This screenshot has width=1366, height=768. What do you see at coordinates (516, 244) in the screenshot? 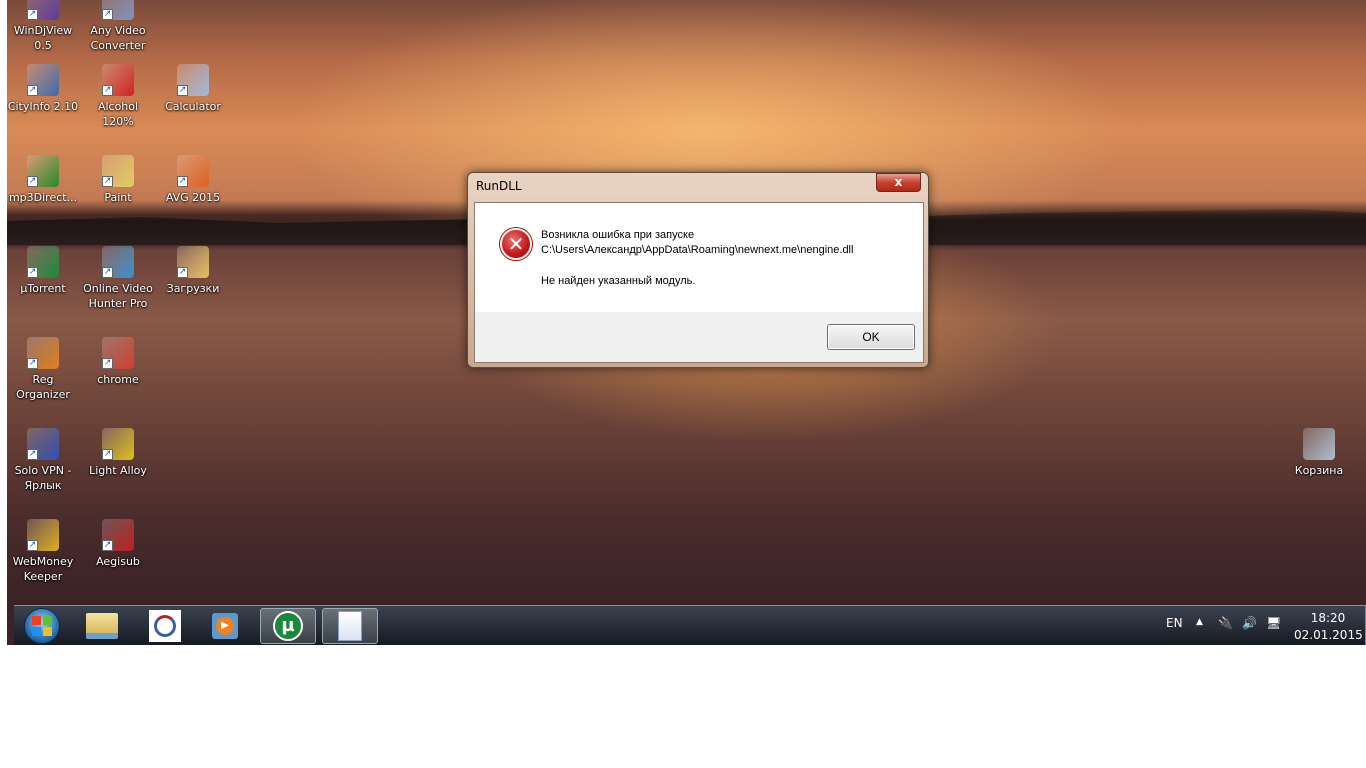
I see `error-icon: ✕` at bounding box center [516, 244].